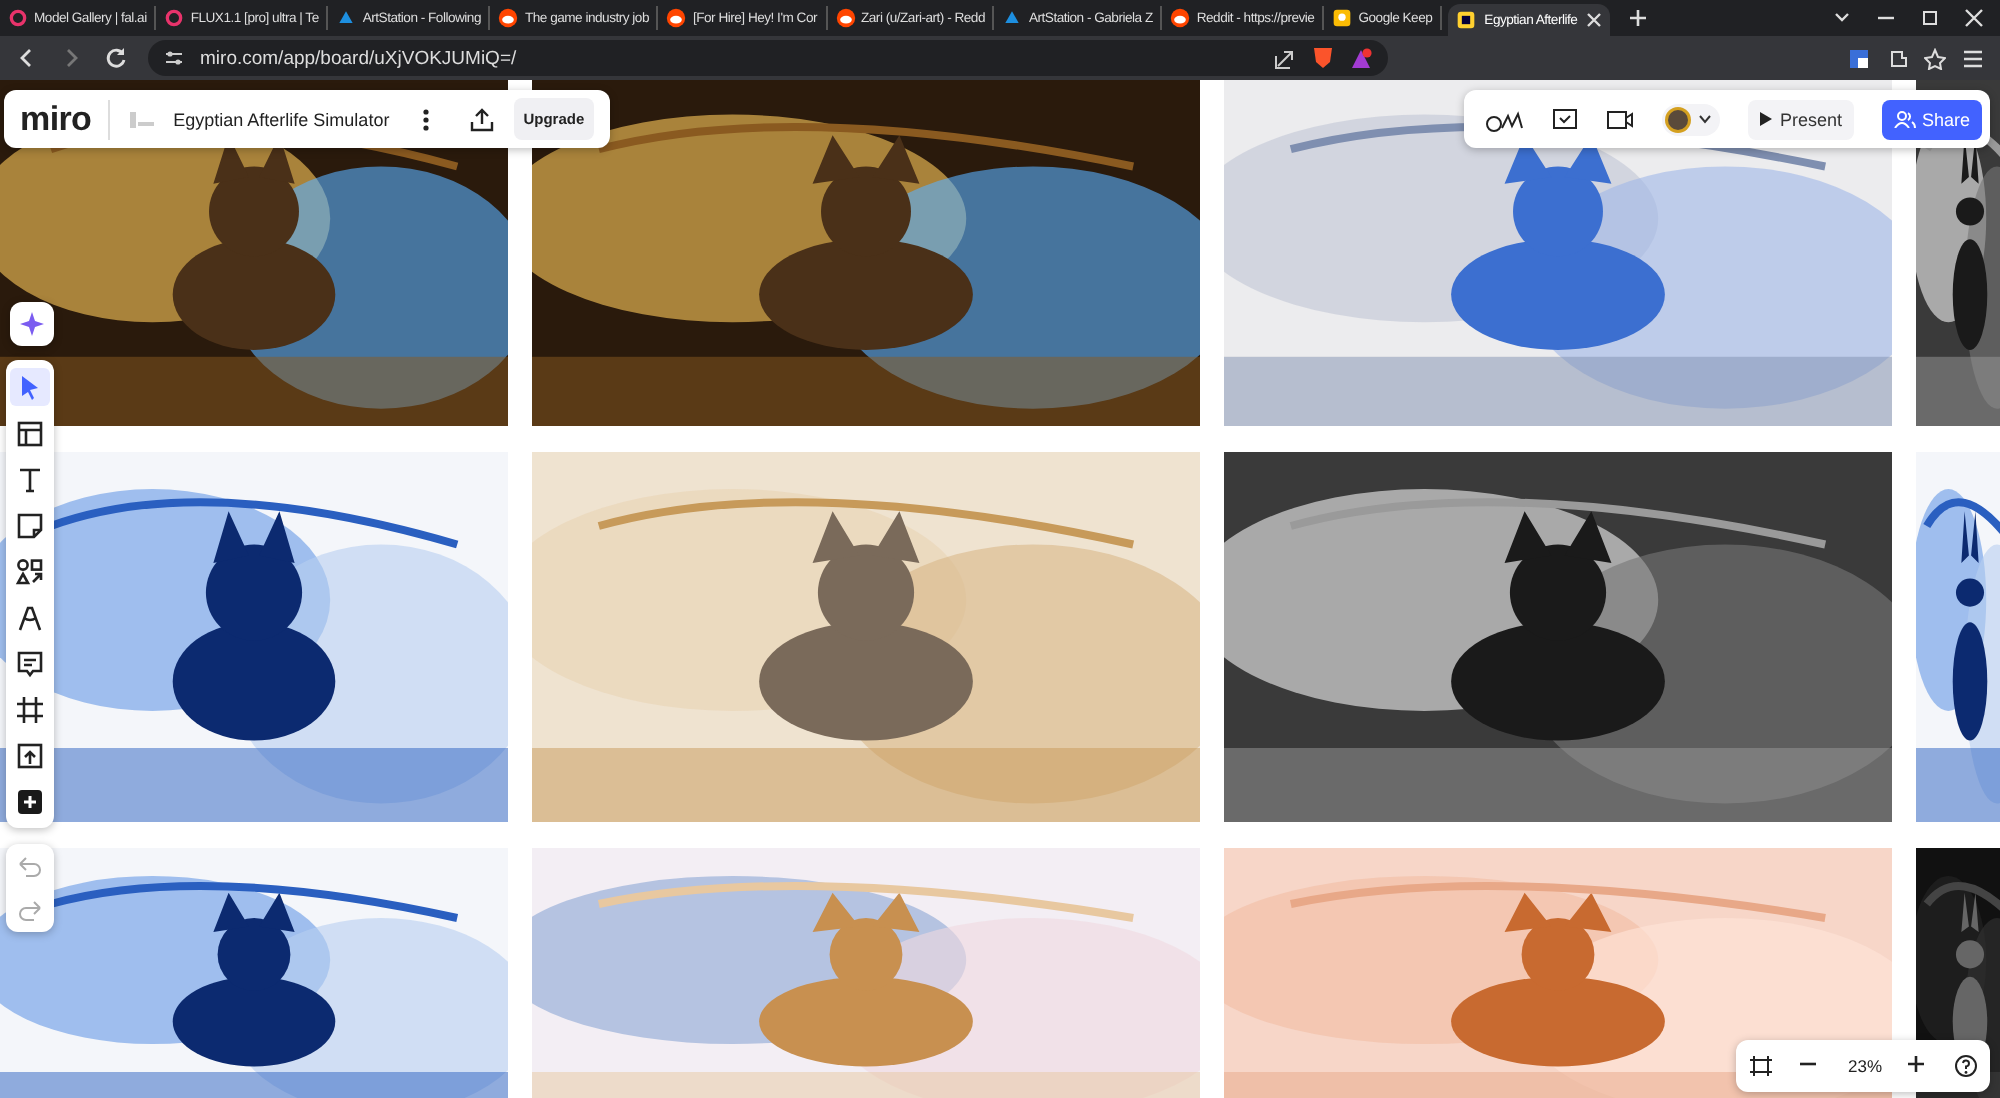 Image resolution: width=2000 pixels, height=1098 pixels. What do you see at coordinates (1704, 119) in the screenshot?
I see `chevron-down-icon` at bounding box center [1704, 119].